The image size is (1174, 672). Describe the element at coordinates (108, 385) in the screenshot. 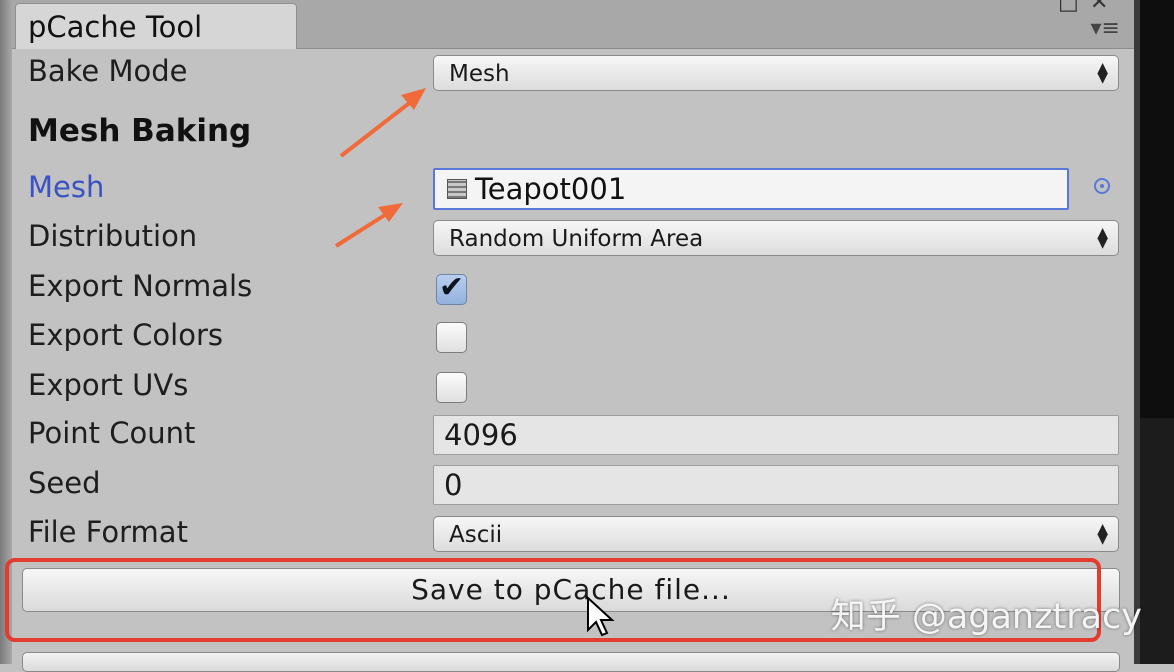

I see `export-uvs-label: Export UVs` at that location.